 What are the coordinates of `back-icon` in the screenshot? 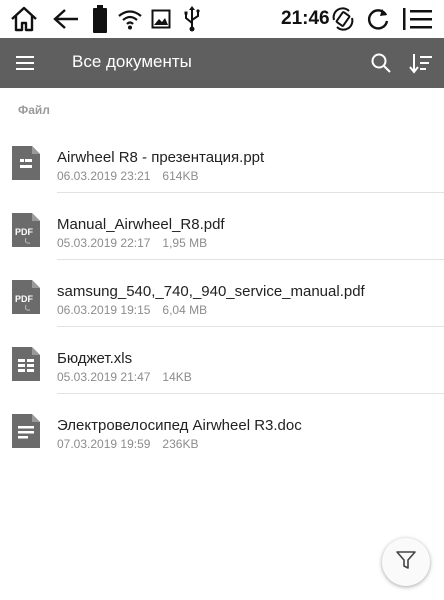 It's located at (66, 19).